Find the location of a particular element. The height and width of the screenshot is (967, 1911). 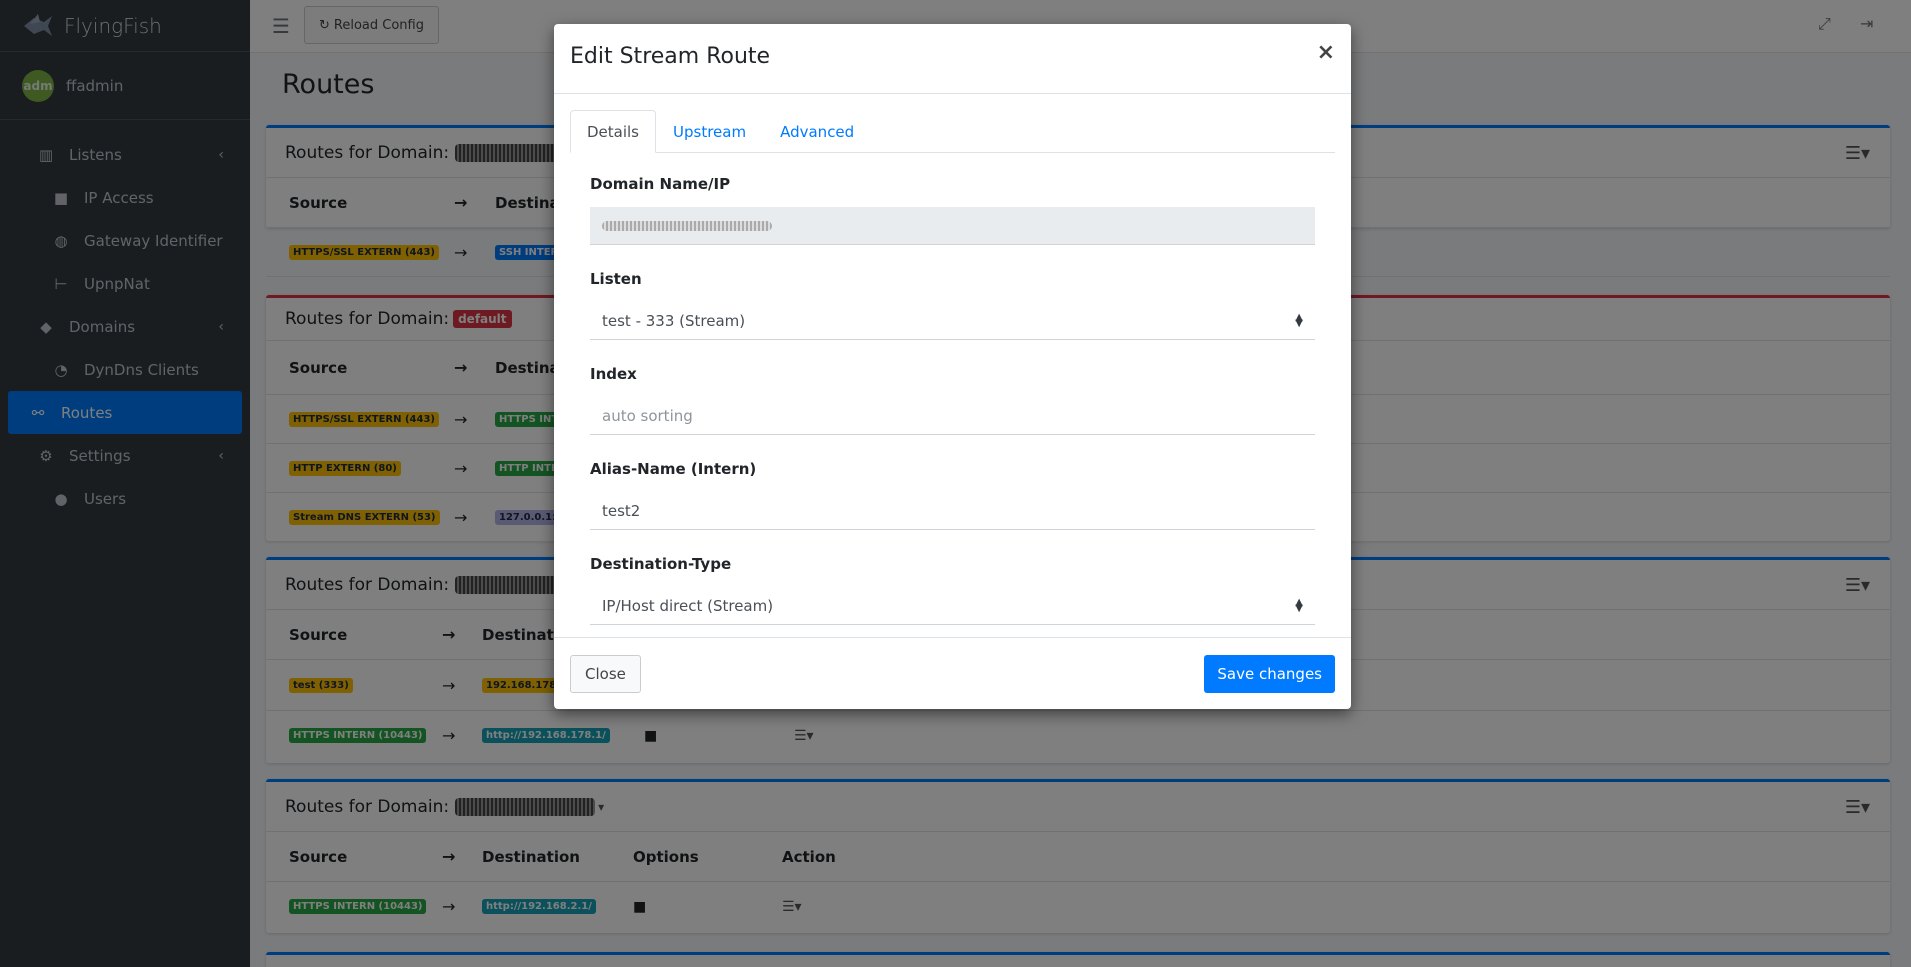

modal-tabs: Details Upstream Advanced is located at coordinates (952, 131).